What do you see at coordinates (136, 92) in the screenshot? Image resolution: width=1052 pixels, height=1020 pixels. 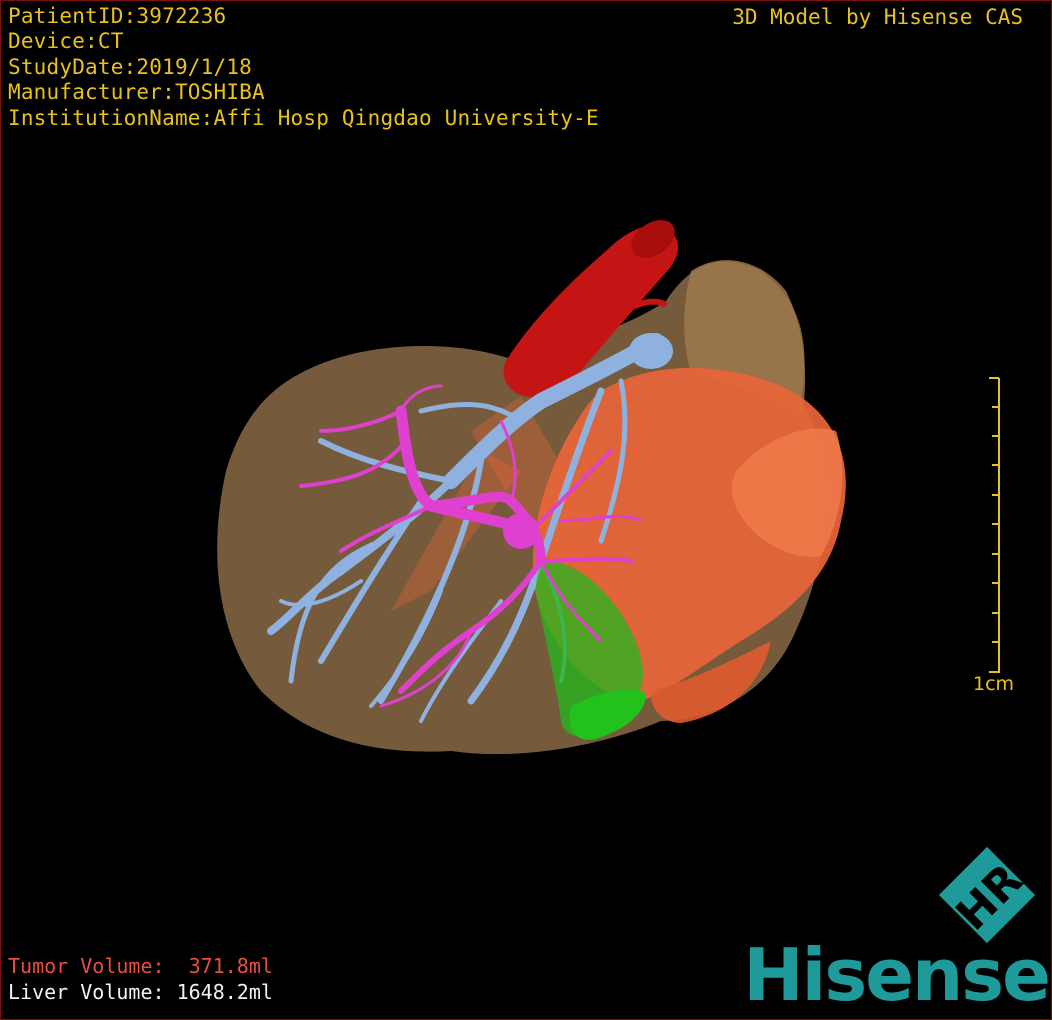 I see `manufacturer: Manufacturer:TOSHIBA` at bounding box center [136, 92].